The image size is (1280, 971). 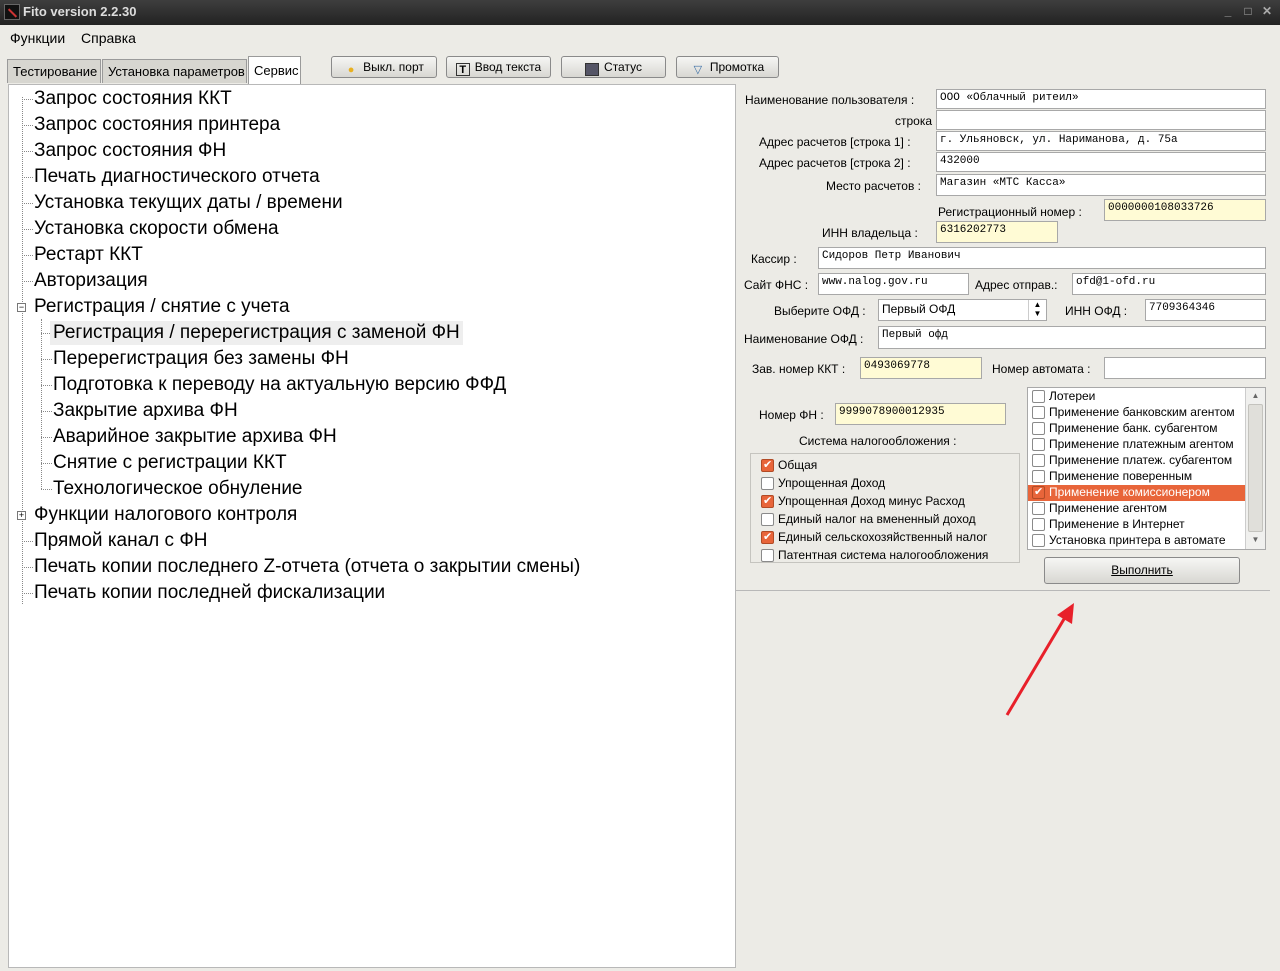 What do you see at coordinates (91, 281) in the screenshot?
I see `tree-item: Авторизация` at bounding box center [91, 281].